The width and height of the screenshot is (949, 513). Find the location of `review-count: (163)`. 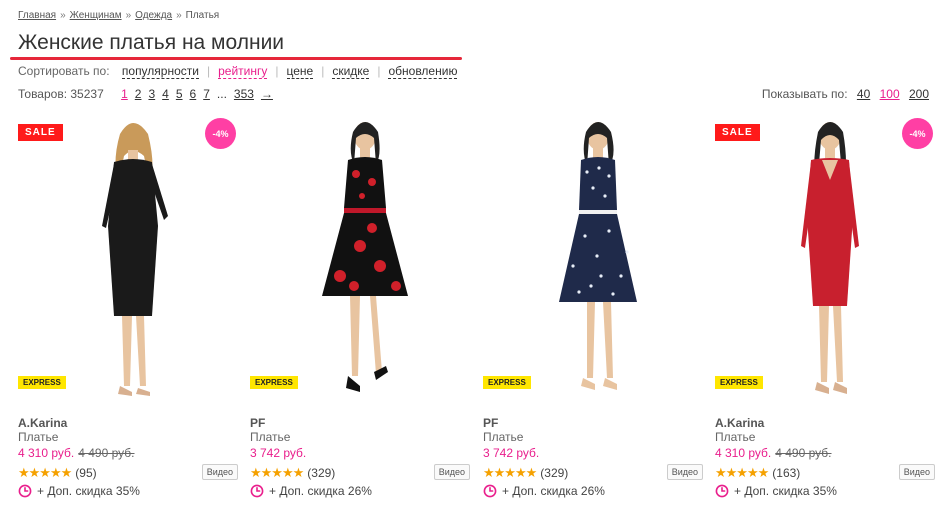

review-count: (163) is located at coordinates (786, 473).